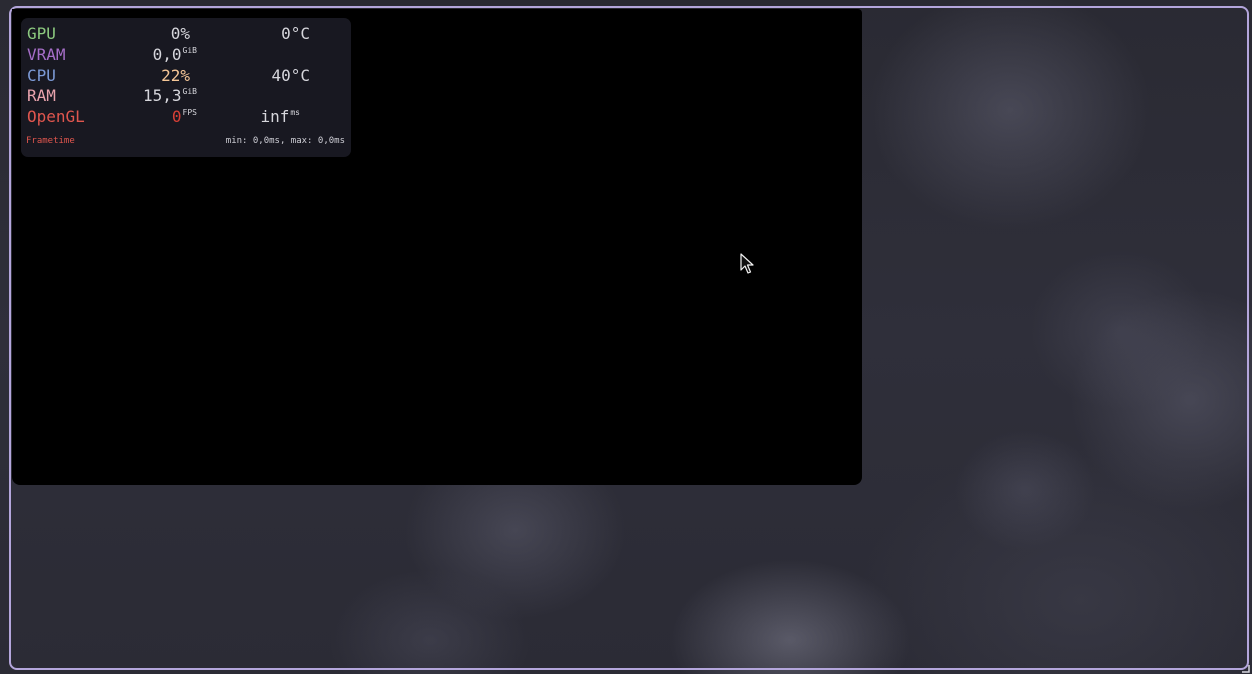  I want to click on fps-value: 0, so click(176, 116).